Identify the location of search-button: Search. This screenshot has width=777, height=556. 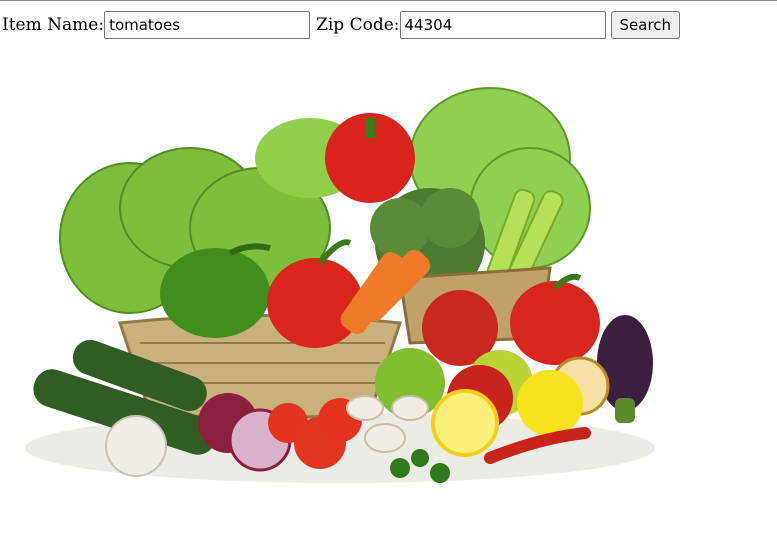
(645, 25).